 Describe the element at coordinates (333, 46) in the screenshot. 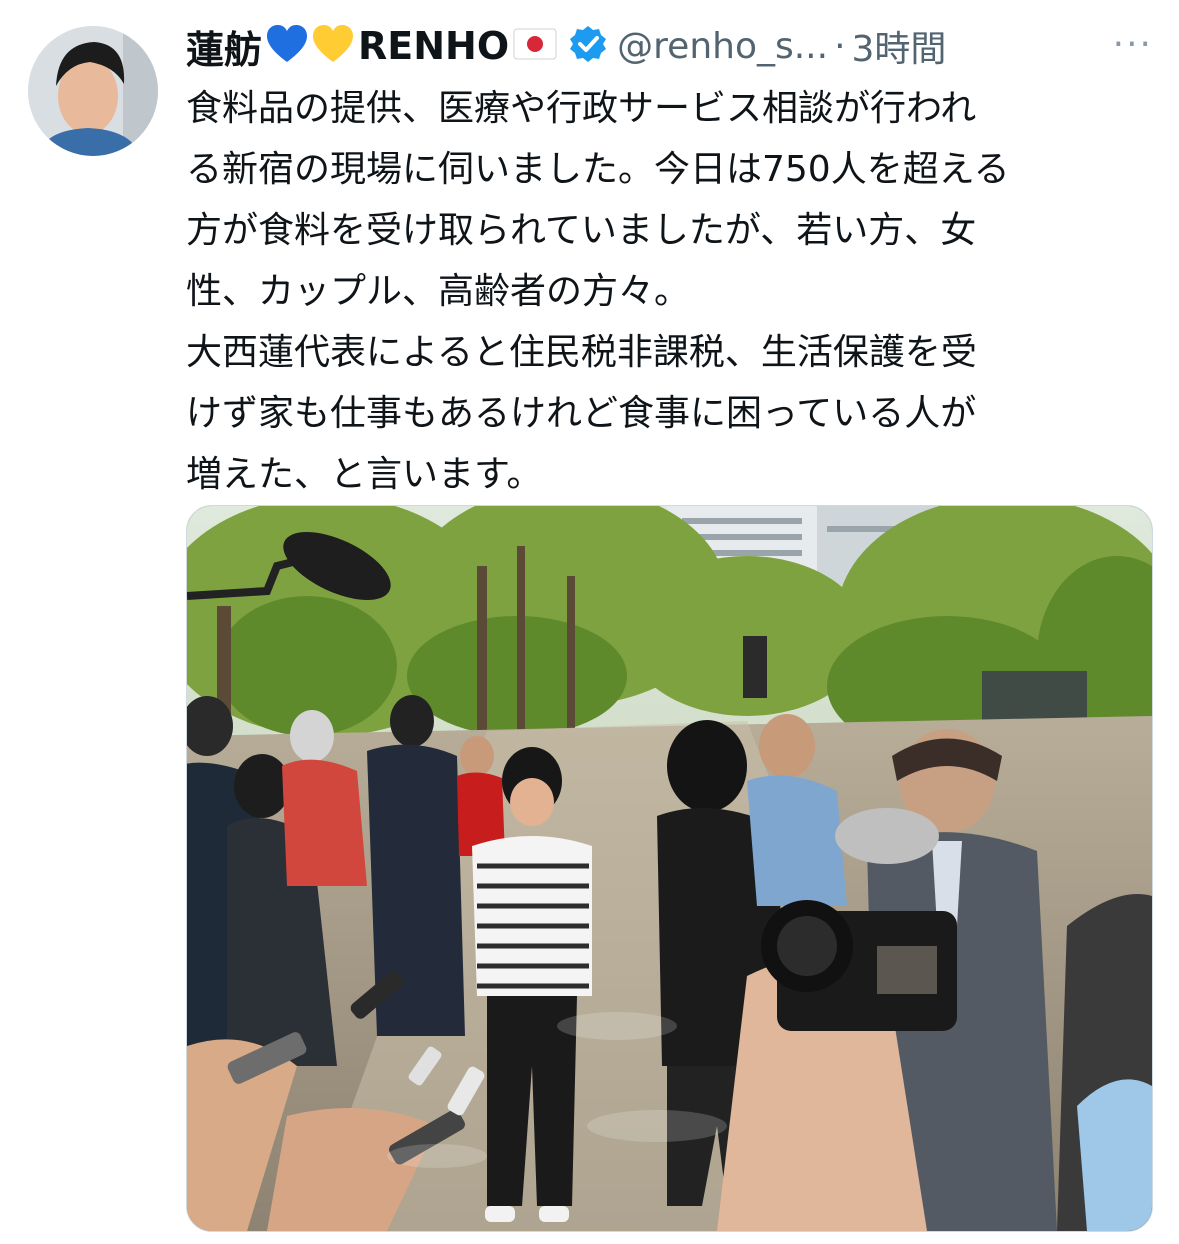

I see `yellow-heart-icon` at that location.